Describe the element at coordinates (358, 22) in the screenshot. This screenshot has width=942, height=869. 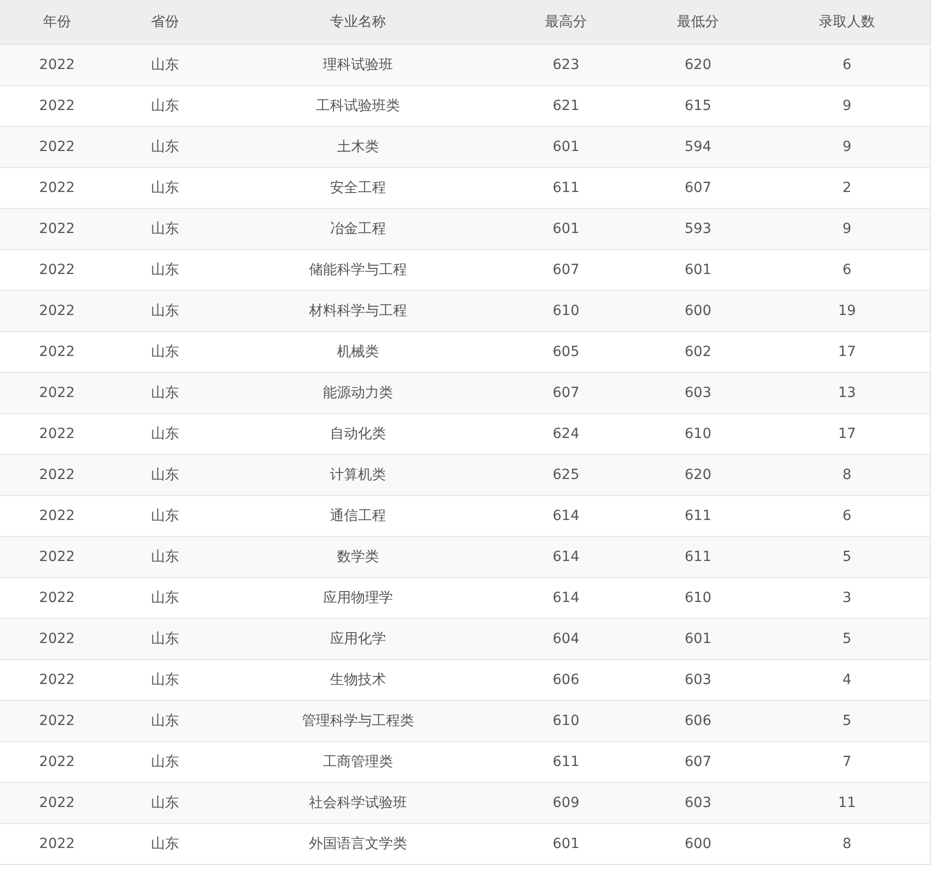
I see `column-header: 专业名称` at that location.